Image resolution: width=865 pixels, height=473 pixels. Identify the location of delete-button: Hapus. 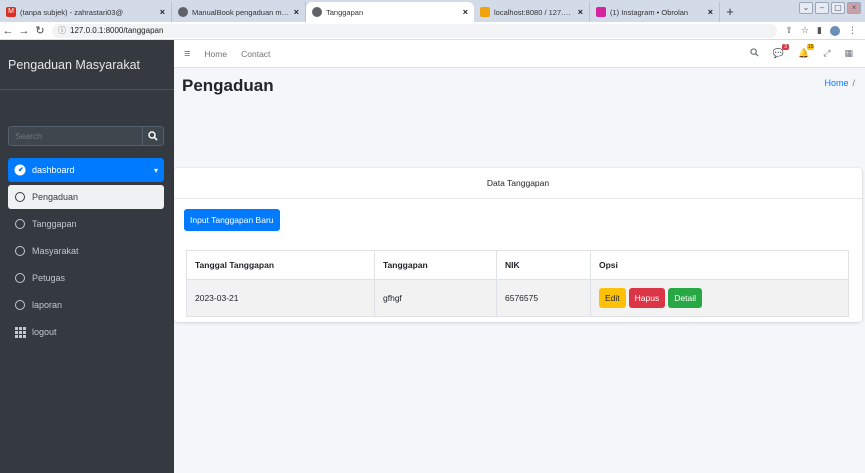
(647, 298).